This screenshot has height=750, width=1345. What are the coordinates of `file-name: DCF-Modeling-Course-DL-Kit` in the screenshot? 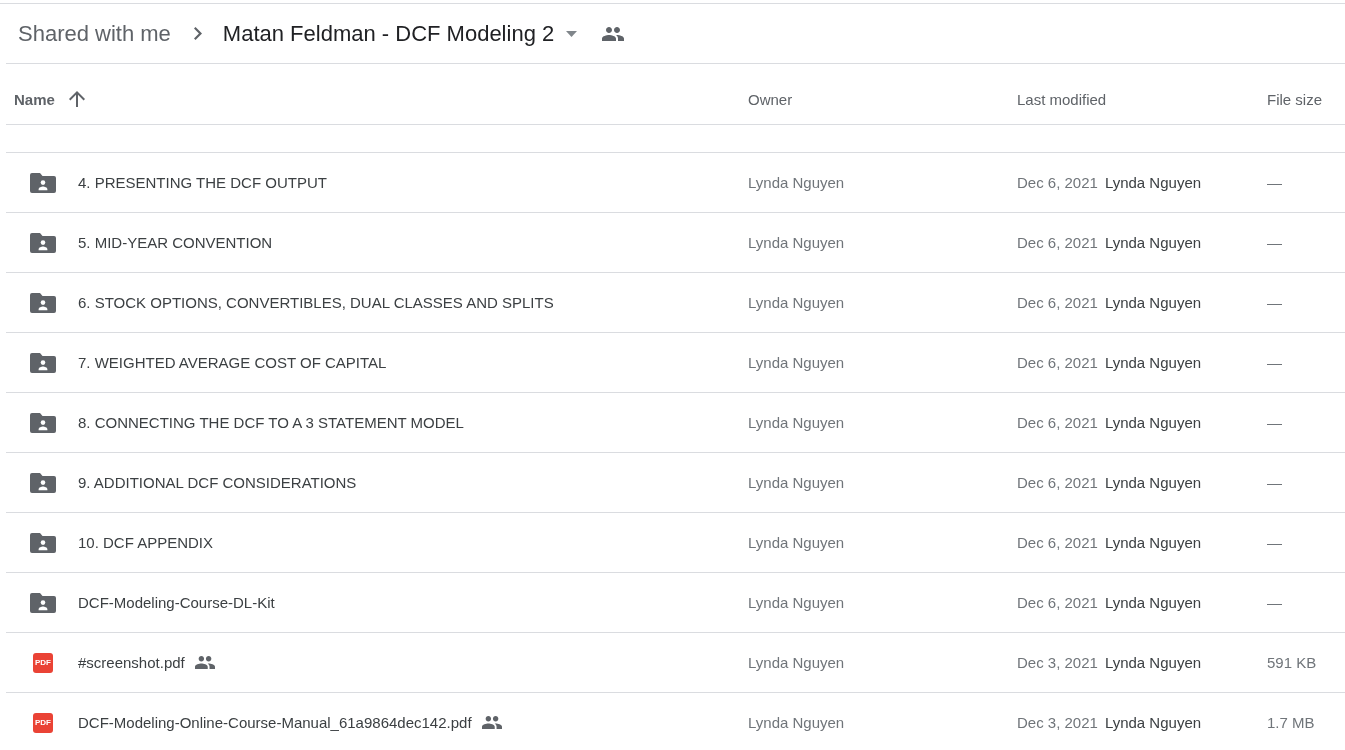 It's located at (176, 602).